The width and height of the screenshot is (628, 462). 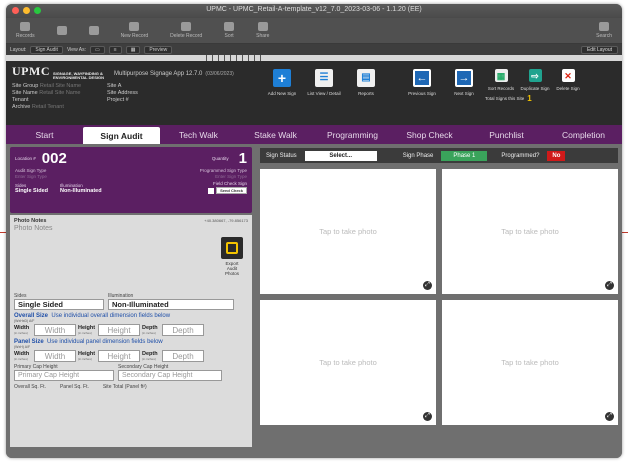 What do you see at coordinates (121, 135) in the screenshot?
I see `tab-sign-audit: Sign Audit` at bounding box center [121, 135].